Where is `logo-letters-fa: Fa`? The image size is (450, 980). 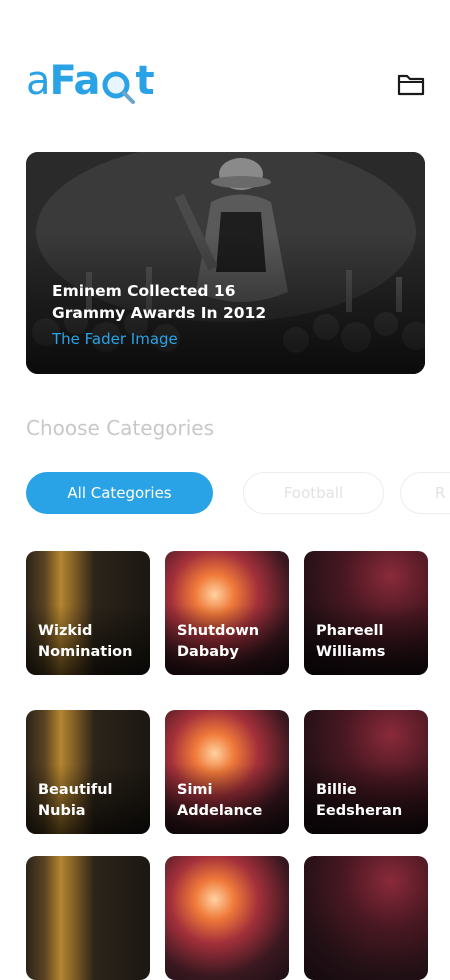 logo-letters-fa: Fa is located at coordinates (75, 81).